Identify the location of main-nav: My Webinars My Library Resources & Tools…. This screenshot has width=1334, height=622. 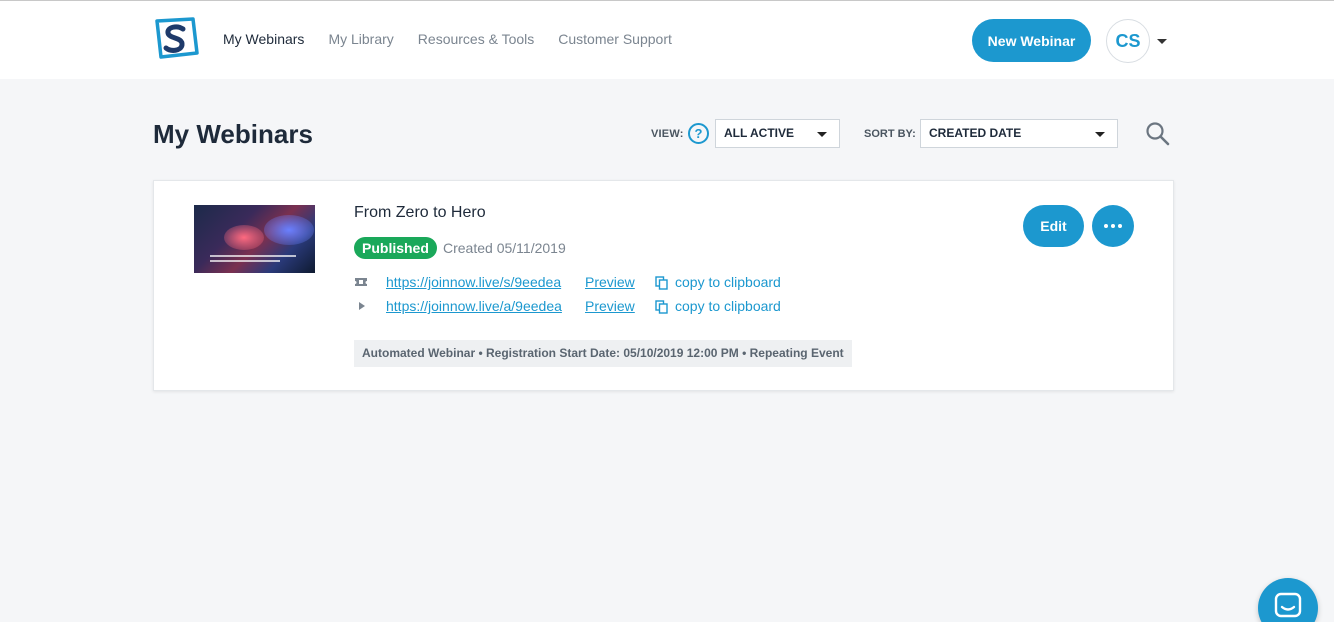
(459, 39).